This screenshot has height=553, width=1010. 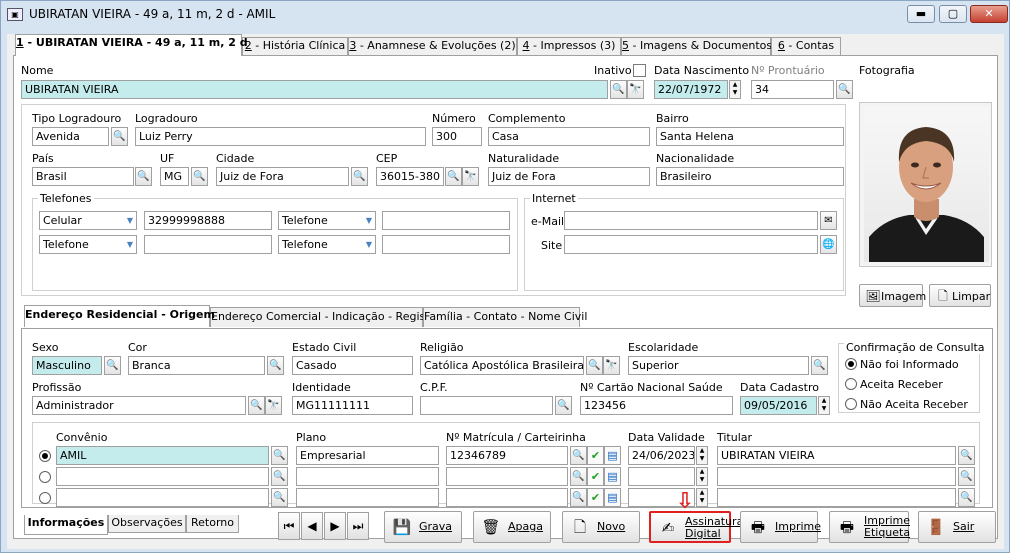 What do you see at coordinates (83, 176) in the screenshot?
I see `pais-field: Brasil` at bounding box center [83, 176].